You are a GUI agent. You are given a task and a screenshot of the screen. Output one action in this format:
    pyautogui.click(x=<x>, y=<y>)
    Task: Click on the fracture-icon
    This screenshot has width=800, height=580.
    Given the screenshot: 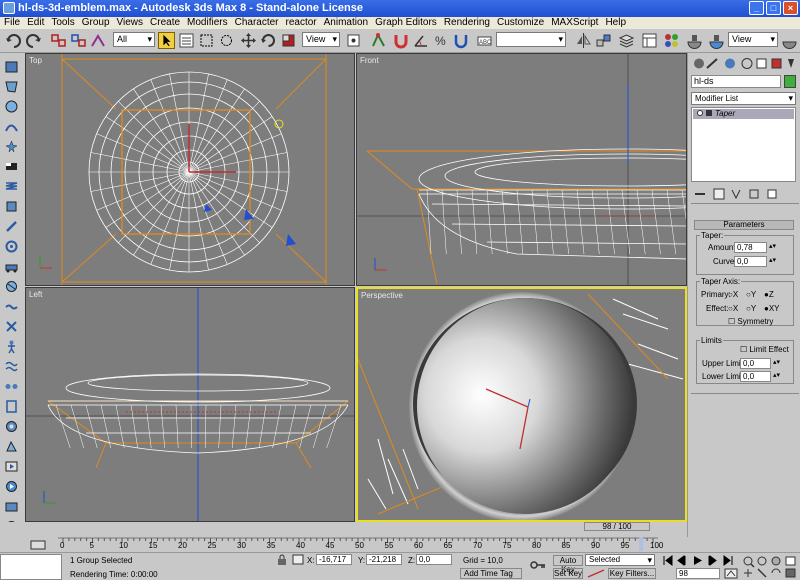 What is the action you would take?
    pyautogui.click(x=11, y=286)
    